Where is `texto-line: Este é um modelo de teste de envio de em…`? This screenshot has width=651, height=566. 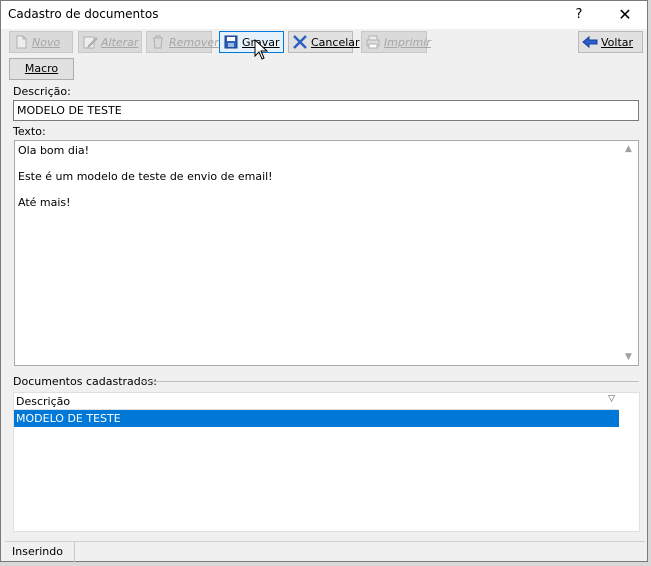 texto-line: Este é um modelo de teste de envio de em… is located at coordinates (145, 176).